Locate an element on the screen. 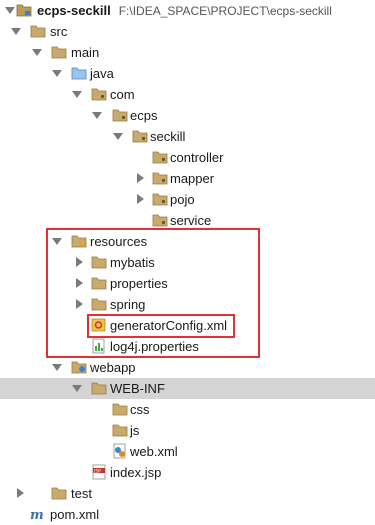  tree-item-generatorconfig-xml: generatorConfig.xml is located at coordinates (187, 325).